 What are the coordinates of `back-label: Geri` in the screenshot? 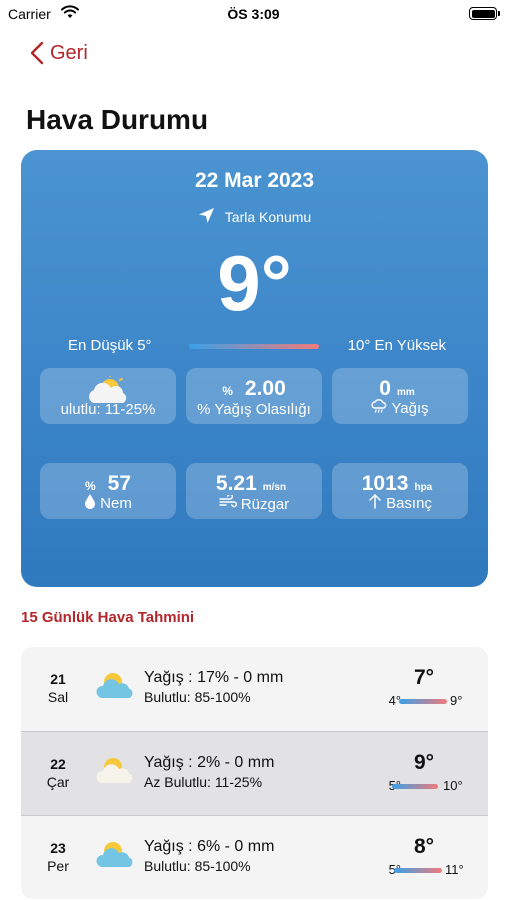 It's located at (69, 52).